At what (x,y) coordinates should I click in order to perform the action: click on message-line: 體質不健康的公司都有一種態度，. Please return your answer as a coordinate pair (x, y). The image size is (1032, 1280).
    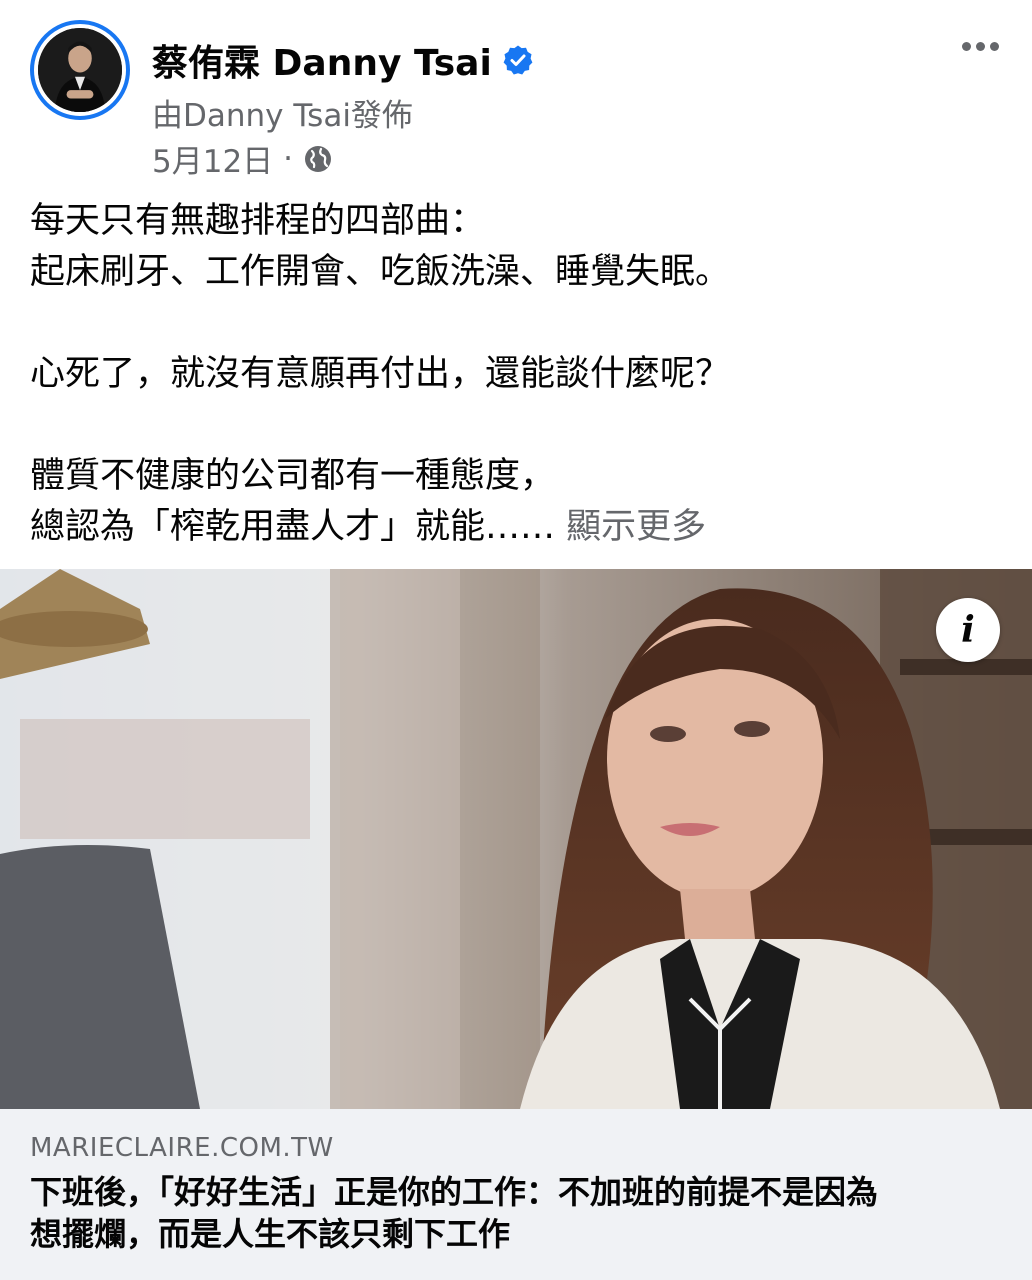
    Looking at the image, I should click on (293, 476).